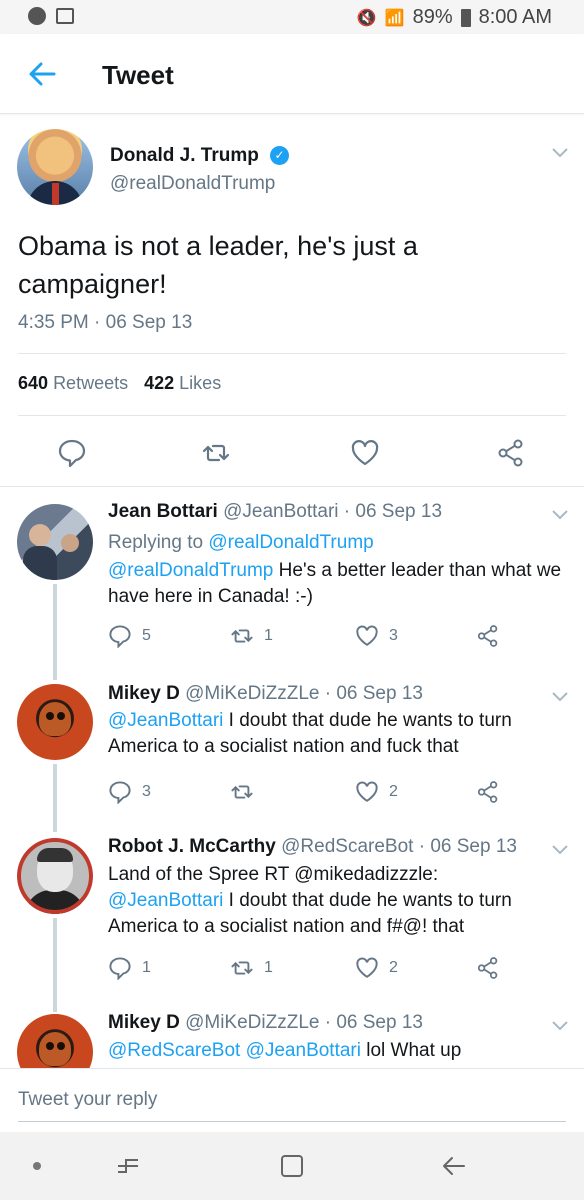 The width and height of the screenshot is (584, 1200). Describe the element at coordinates (432, 17) in the screenshot. I see `battery-percent: 89%` at that location.